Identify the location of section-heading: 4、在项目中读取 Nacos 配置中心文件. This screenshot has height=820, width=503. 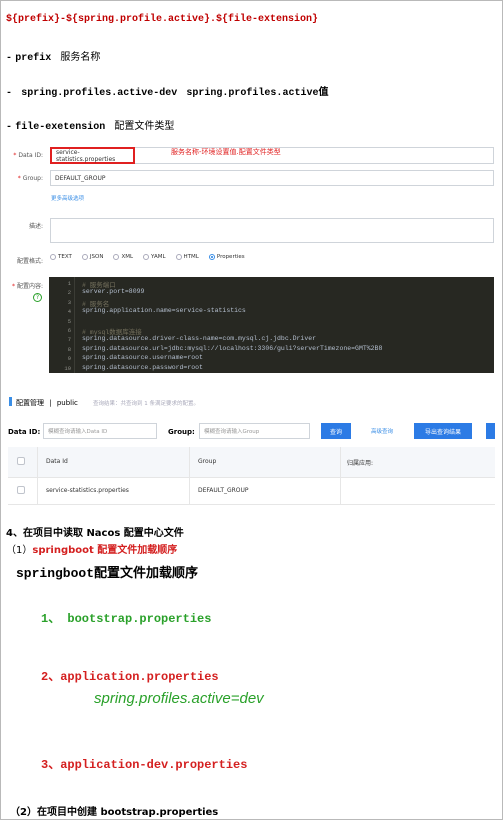
(95, 533).